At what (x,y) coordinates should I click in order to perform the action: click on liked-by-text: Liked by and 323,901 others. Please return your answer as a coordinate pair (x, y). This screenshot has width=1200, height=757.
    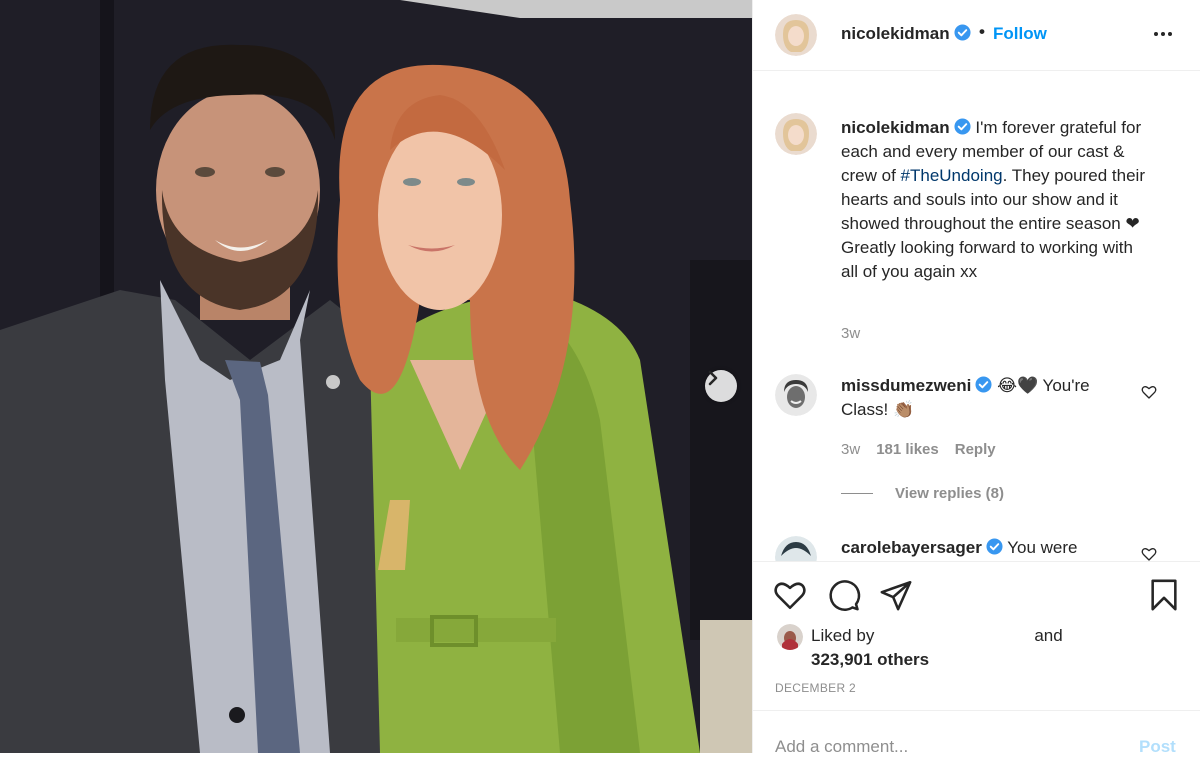
    Looking at the image, I should click on (981, 648).